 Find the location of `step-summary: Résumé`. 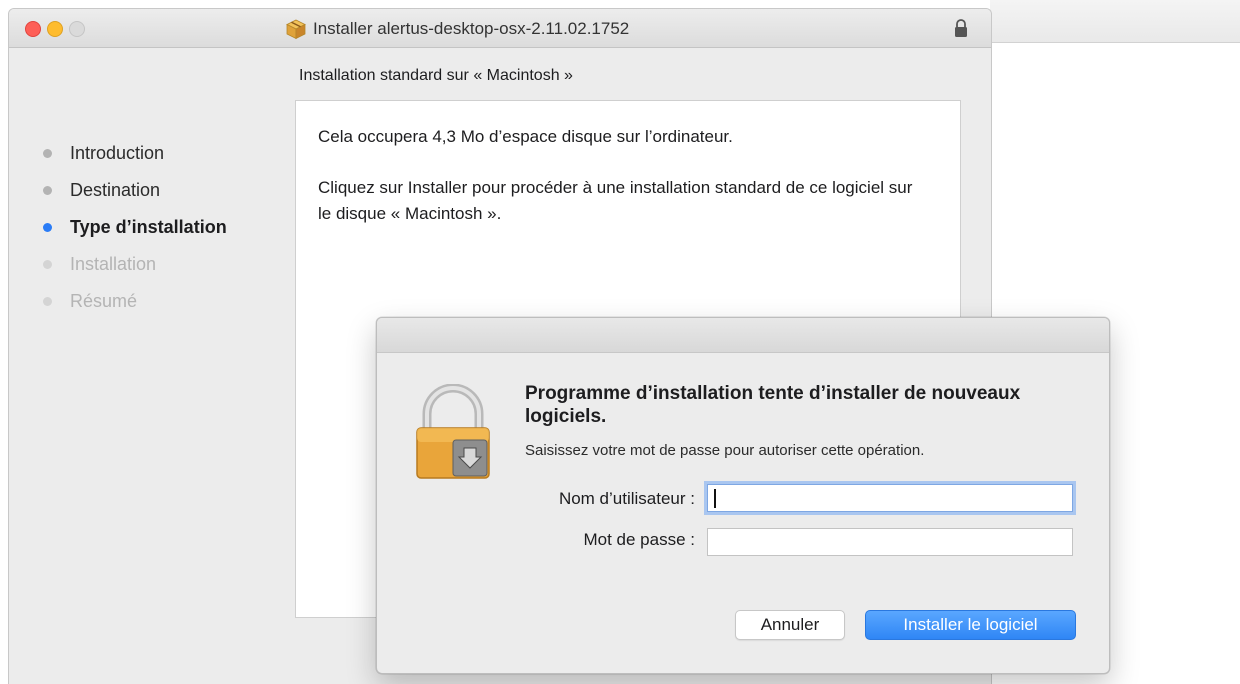

step-summary: Résumé is located at coordinates (135, 301).